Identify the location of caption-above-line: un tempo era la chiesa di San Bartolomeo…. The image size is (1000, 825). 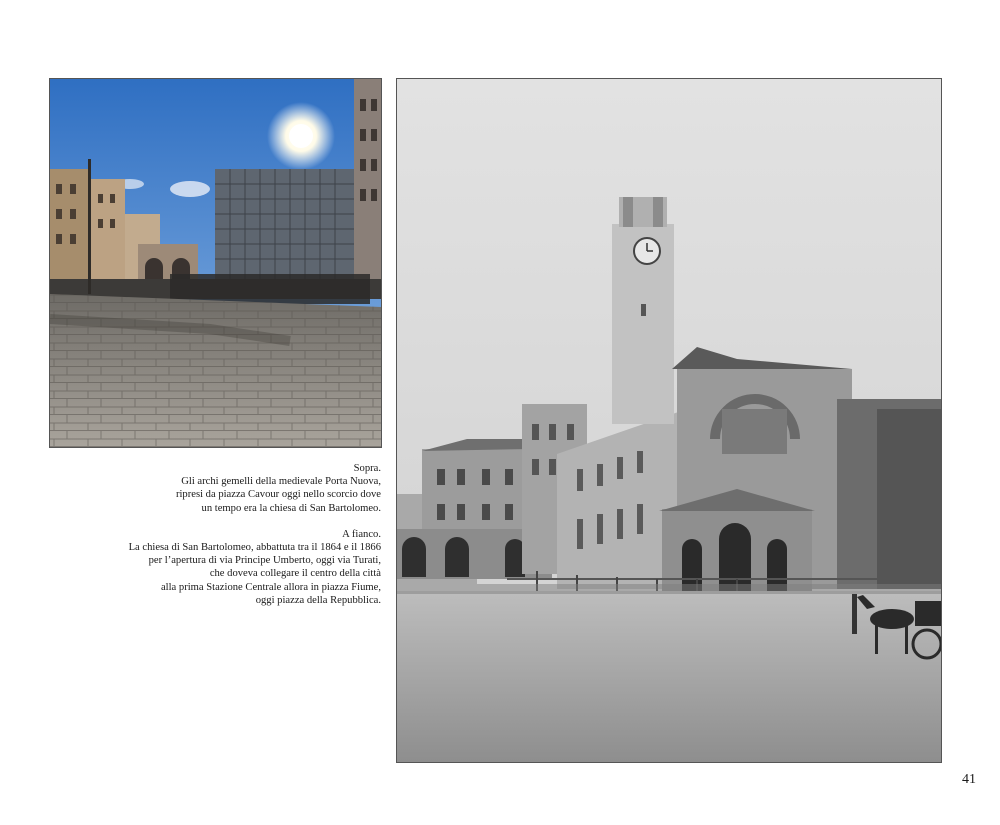
(291, 508).